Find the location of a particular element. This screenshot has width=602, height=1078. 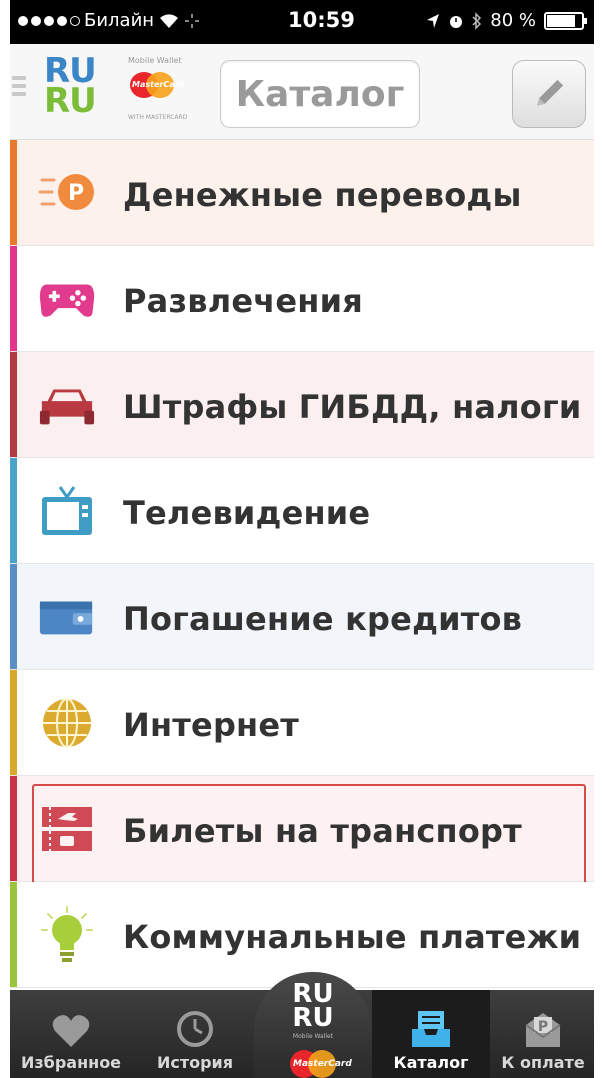

battery-percent: 80 % is located at coordinates (513, 20).